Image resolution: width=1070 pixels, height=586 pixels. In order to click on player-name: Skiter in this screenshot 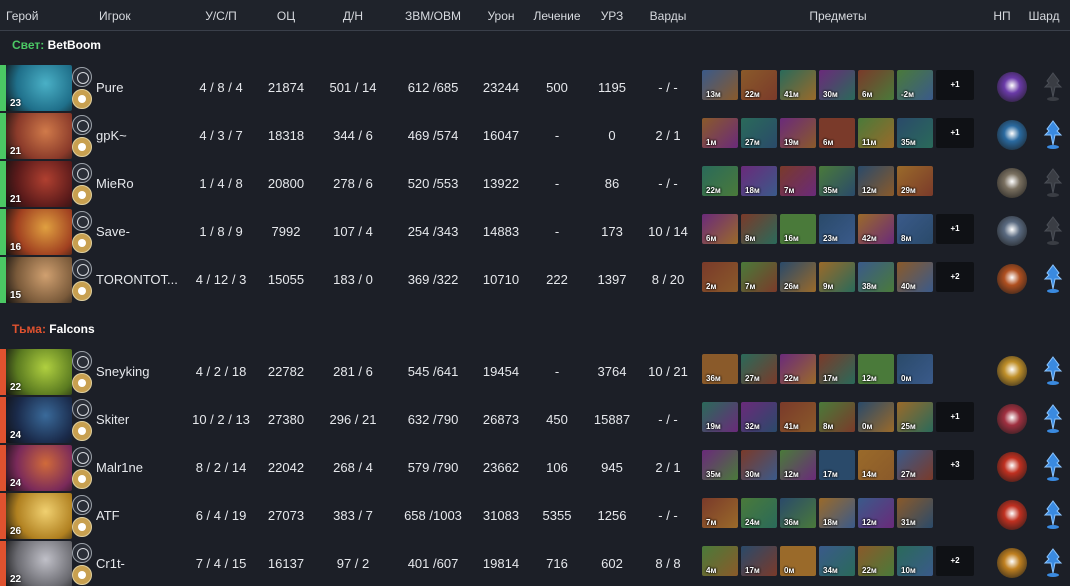, I will do `click(112, 419)`.